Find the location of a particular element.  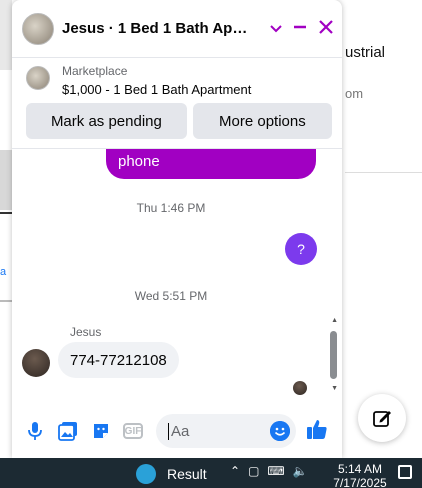

scroll-down-arrow-icon: ▼ is located at coordinates (334, 388).